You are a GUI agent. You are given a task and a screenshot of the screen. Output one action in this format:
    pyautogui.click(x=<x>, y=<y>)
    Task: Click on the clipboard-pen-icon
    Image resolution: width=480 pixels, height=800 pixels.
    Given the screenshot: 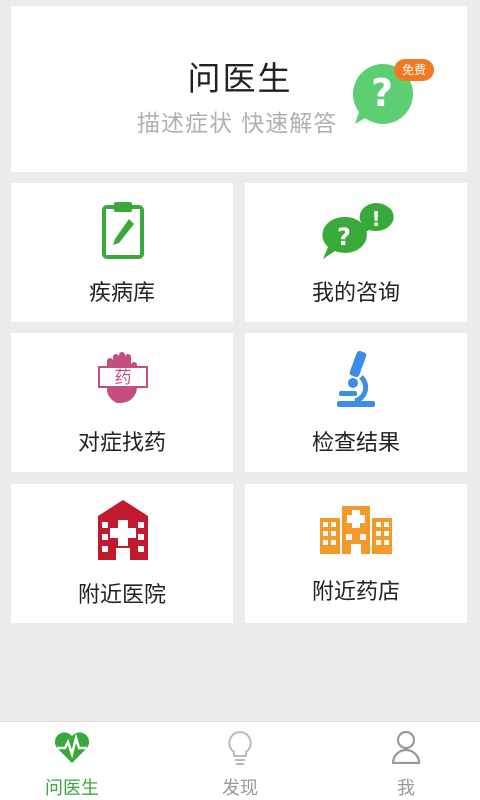 What is the action you would take?
    pyautogui.click(x=123, y=230)
    